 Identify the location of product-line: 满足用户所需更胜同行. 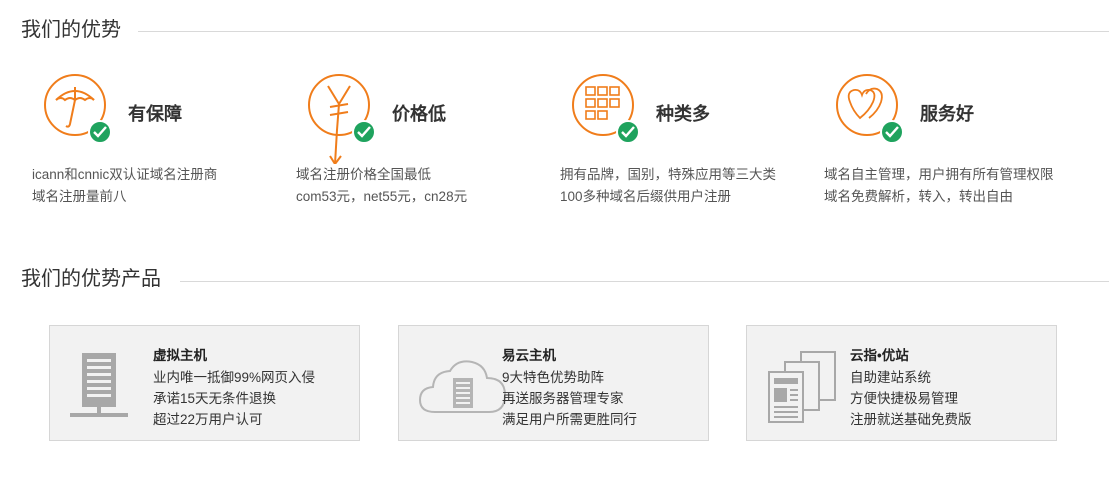
(569, 419).